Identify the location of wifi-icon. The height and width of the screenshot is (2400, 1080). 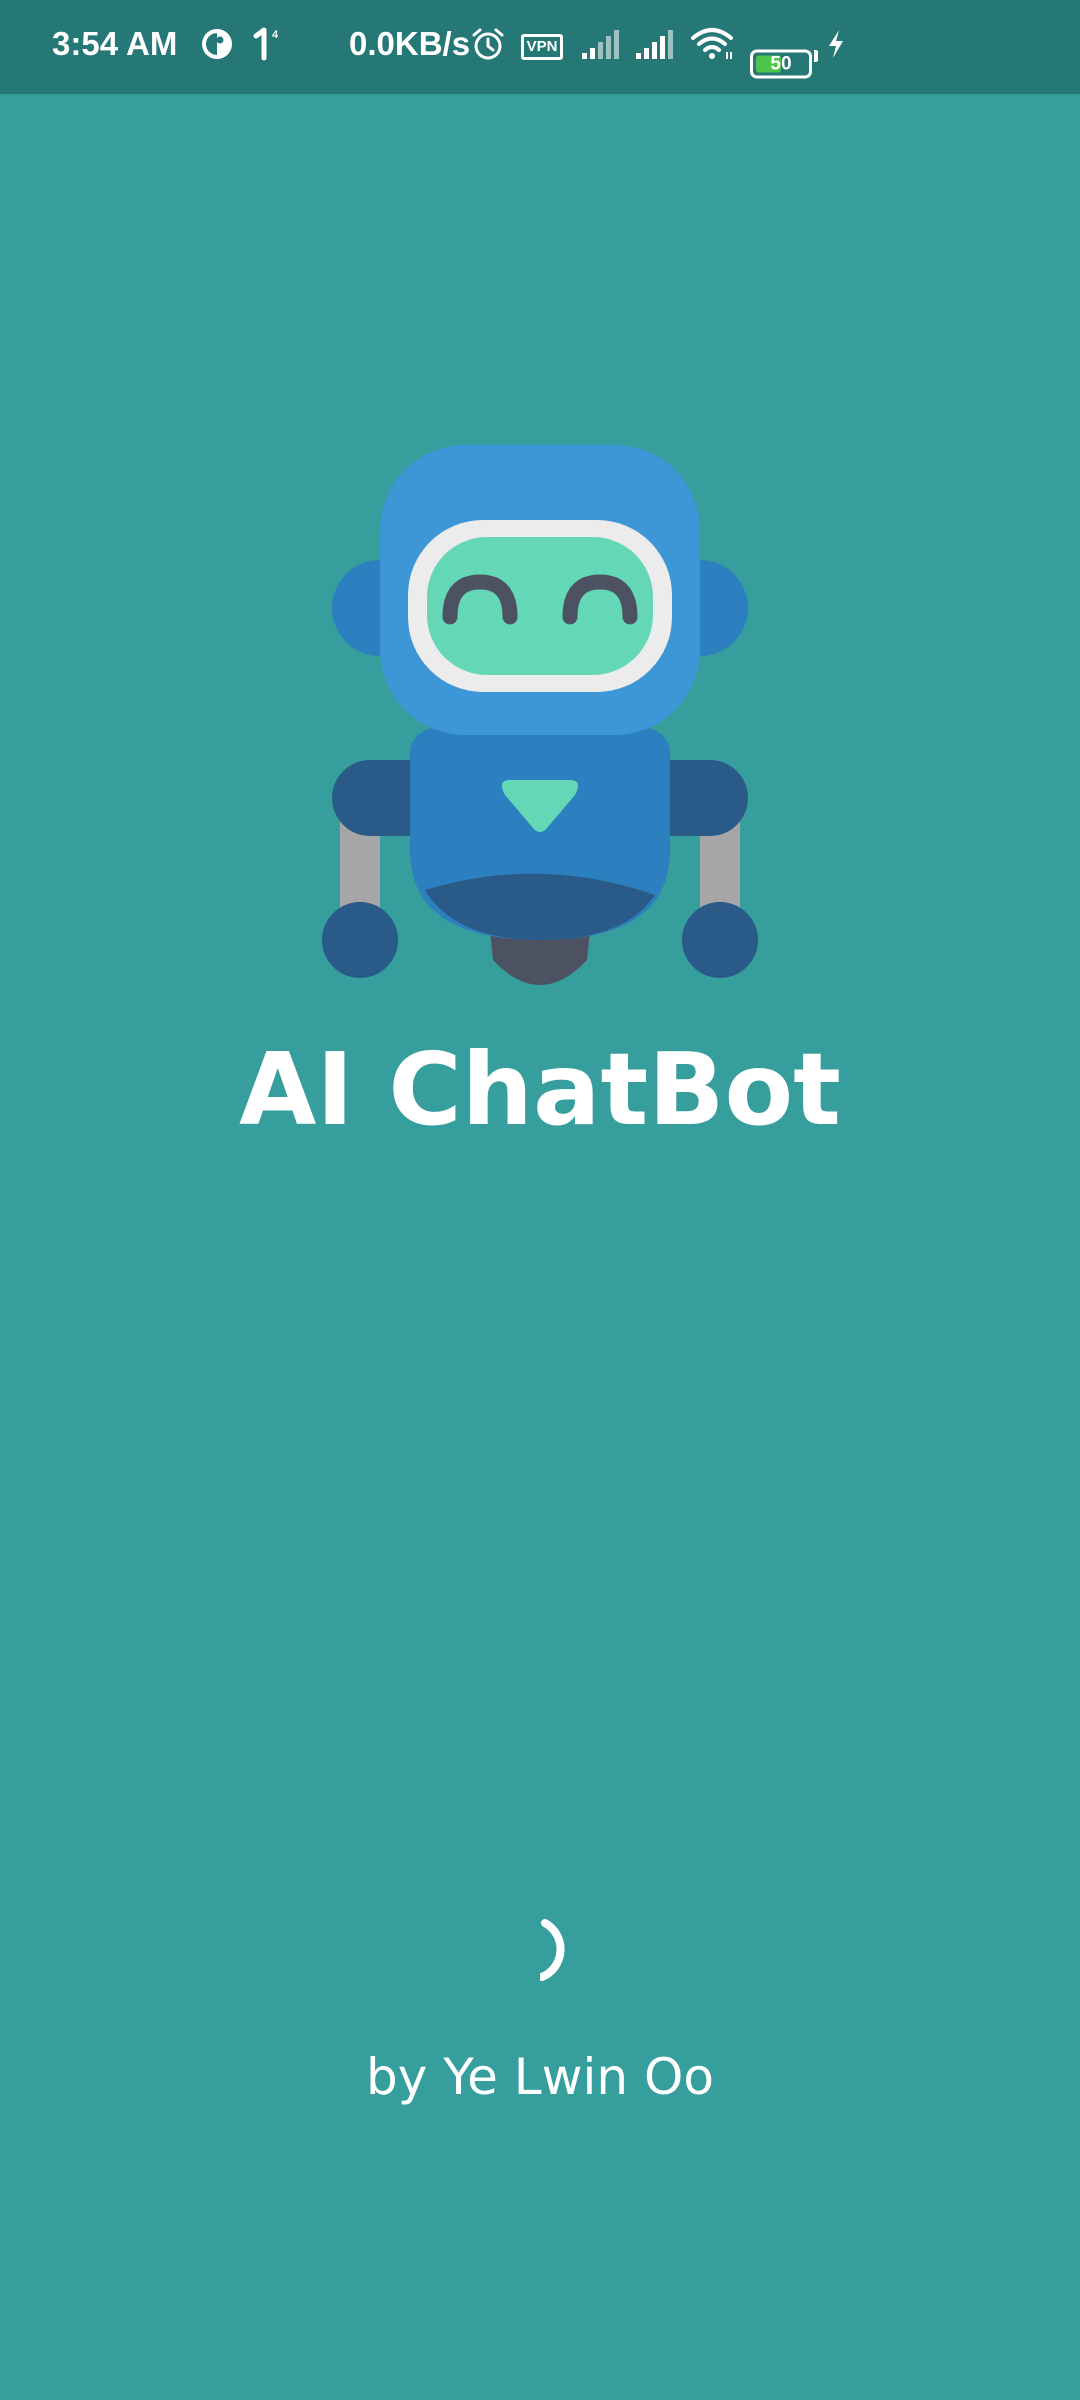
(712, 43).